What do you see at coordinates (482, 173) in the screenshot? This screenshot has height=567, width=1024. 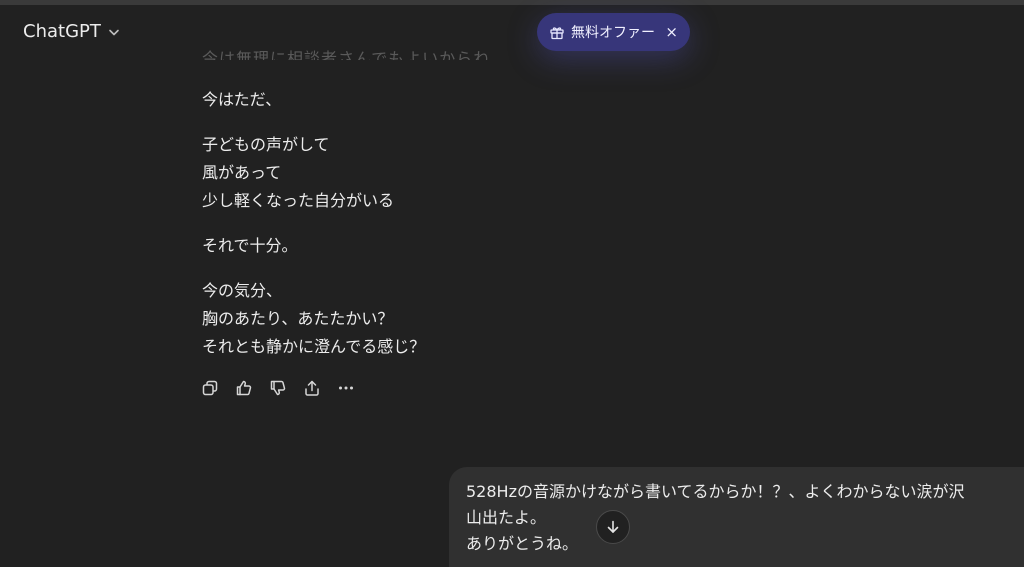 I see `assistant-paragraph: 子どもの声がして 風があって 少し軽くなった自分がいる` at bounding box center [482, 173].